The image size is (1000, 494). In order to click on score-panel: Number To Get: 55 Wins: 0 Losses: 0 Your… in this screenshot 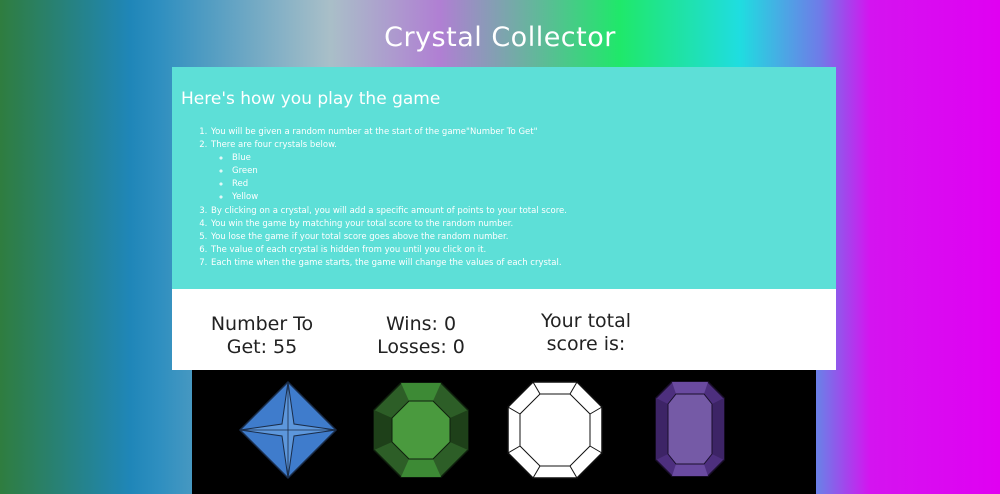, I will do `click(504, 329)`.